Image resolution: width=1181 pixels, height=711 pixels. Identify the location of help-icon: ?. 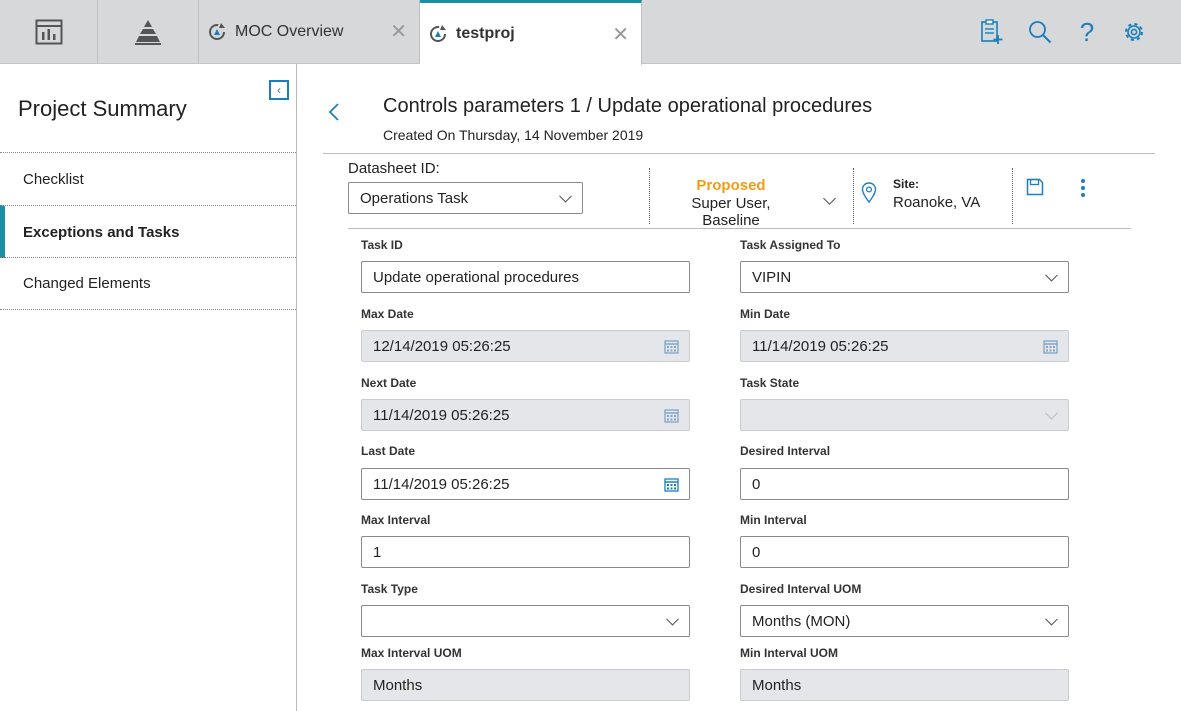
(1087, 31).